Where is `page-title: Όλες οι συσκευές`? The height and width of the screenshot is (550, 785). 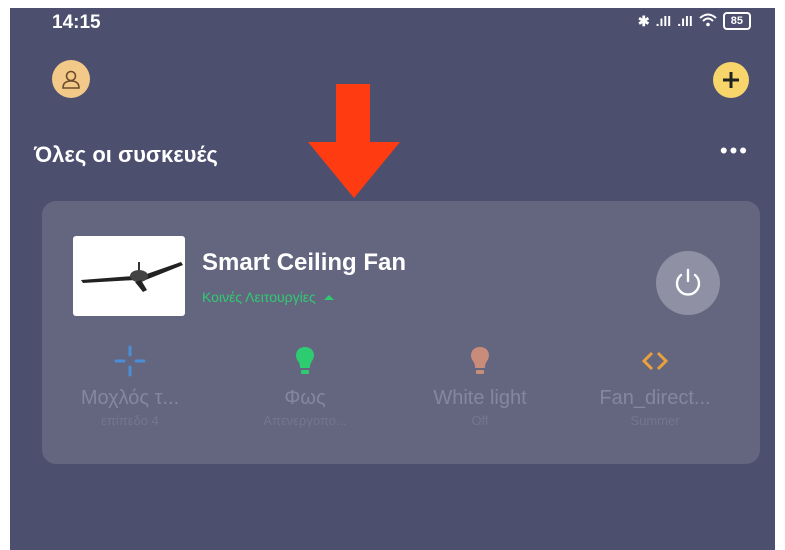
page-title: Όλες οι συσκευές is located at coordinates (126, 154).